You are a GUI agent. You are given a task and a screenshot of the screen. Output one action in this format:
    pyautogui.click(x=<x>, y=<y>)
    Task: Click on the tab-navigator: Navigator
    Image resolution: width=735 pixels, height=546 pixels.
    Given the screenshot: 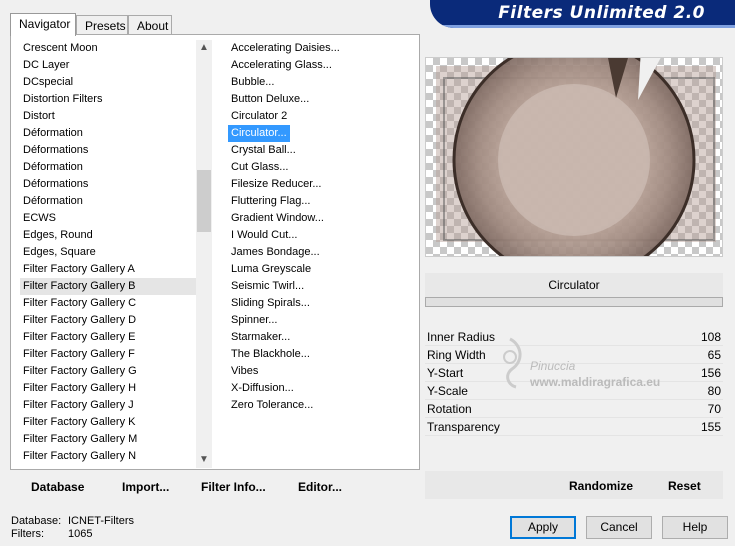 What is the action you would take?
    pyautogui.click(x=43, y=24)
    